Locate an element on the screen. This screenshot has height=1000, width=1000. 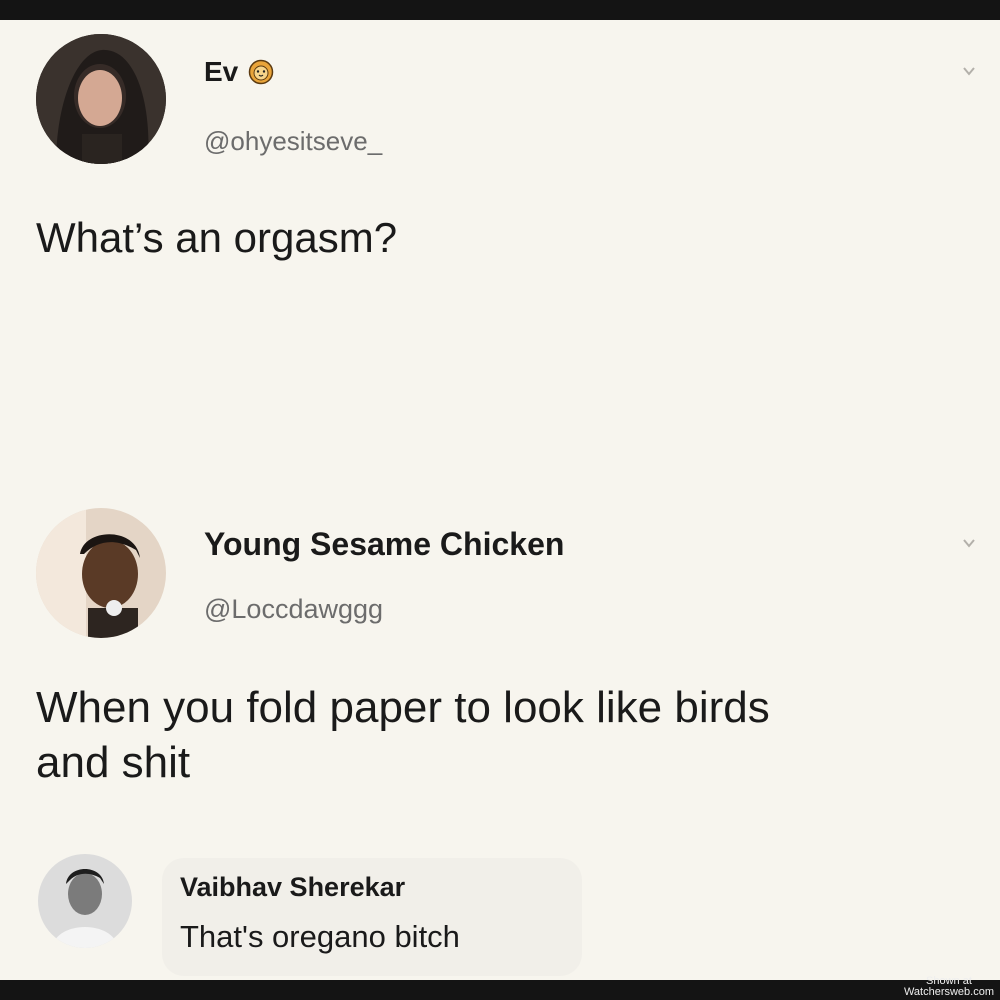
author-handle-loccdawggg: @Loccdawggg is located at coordinates (293, 609).